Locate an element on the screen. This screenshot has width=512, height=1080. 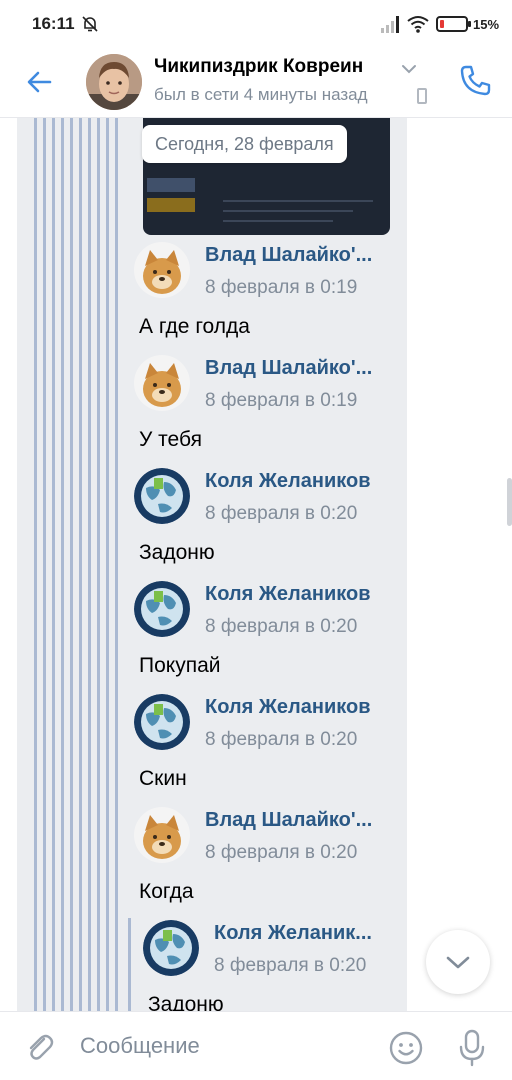
message-input is located at coordinates (225, 1046).